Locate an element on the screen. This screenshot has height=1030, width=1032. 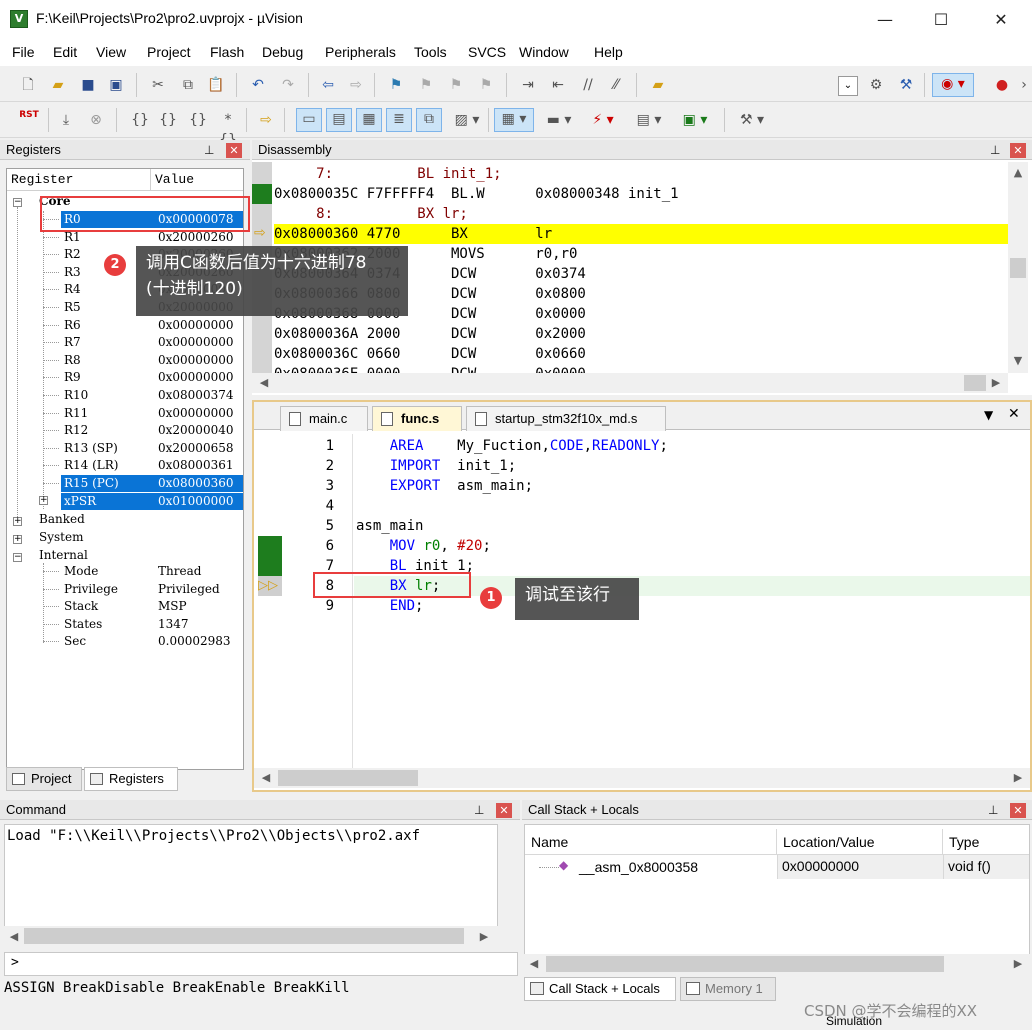
tab-startup: startup_stm32f10x_md.s is located at coordinates (566, 418).